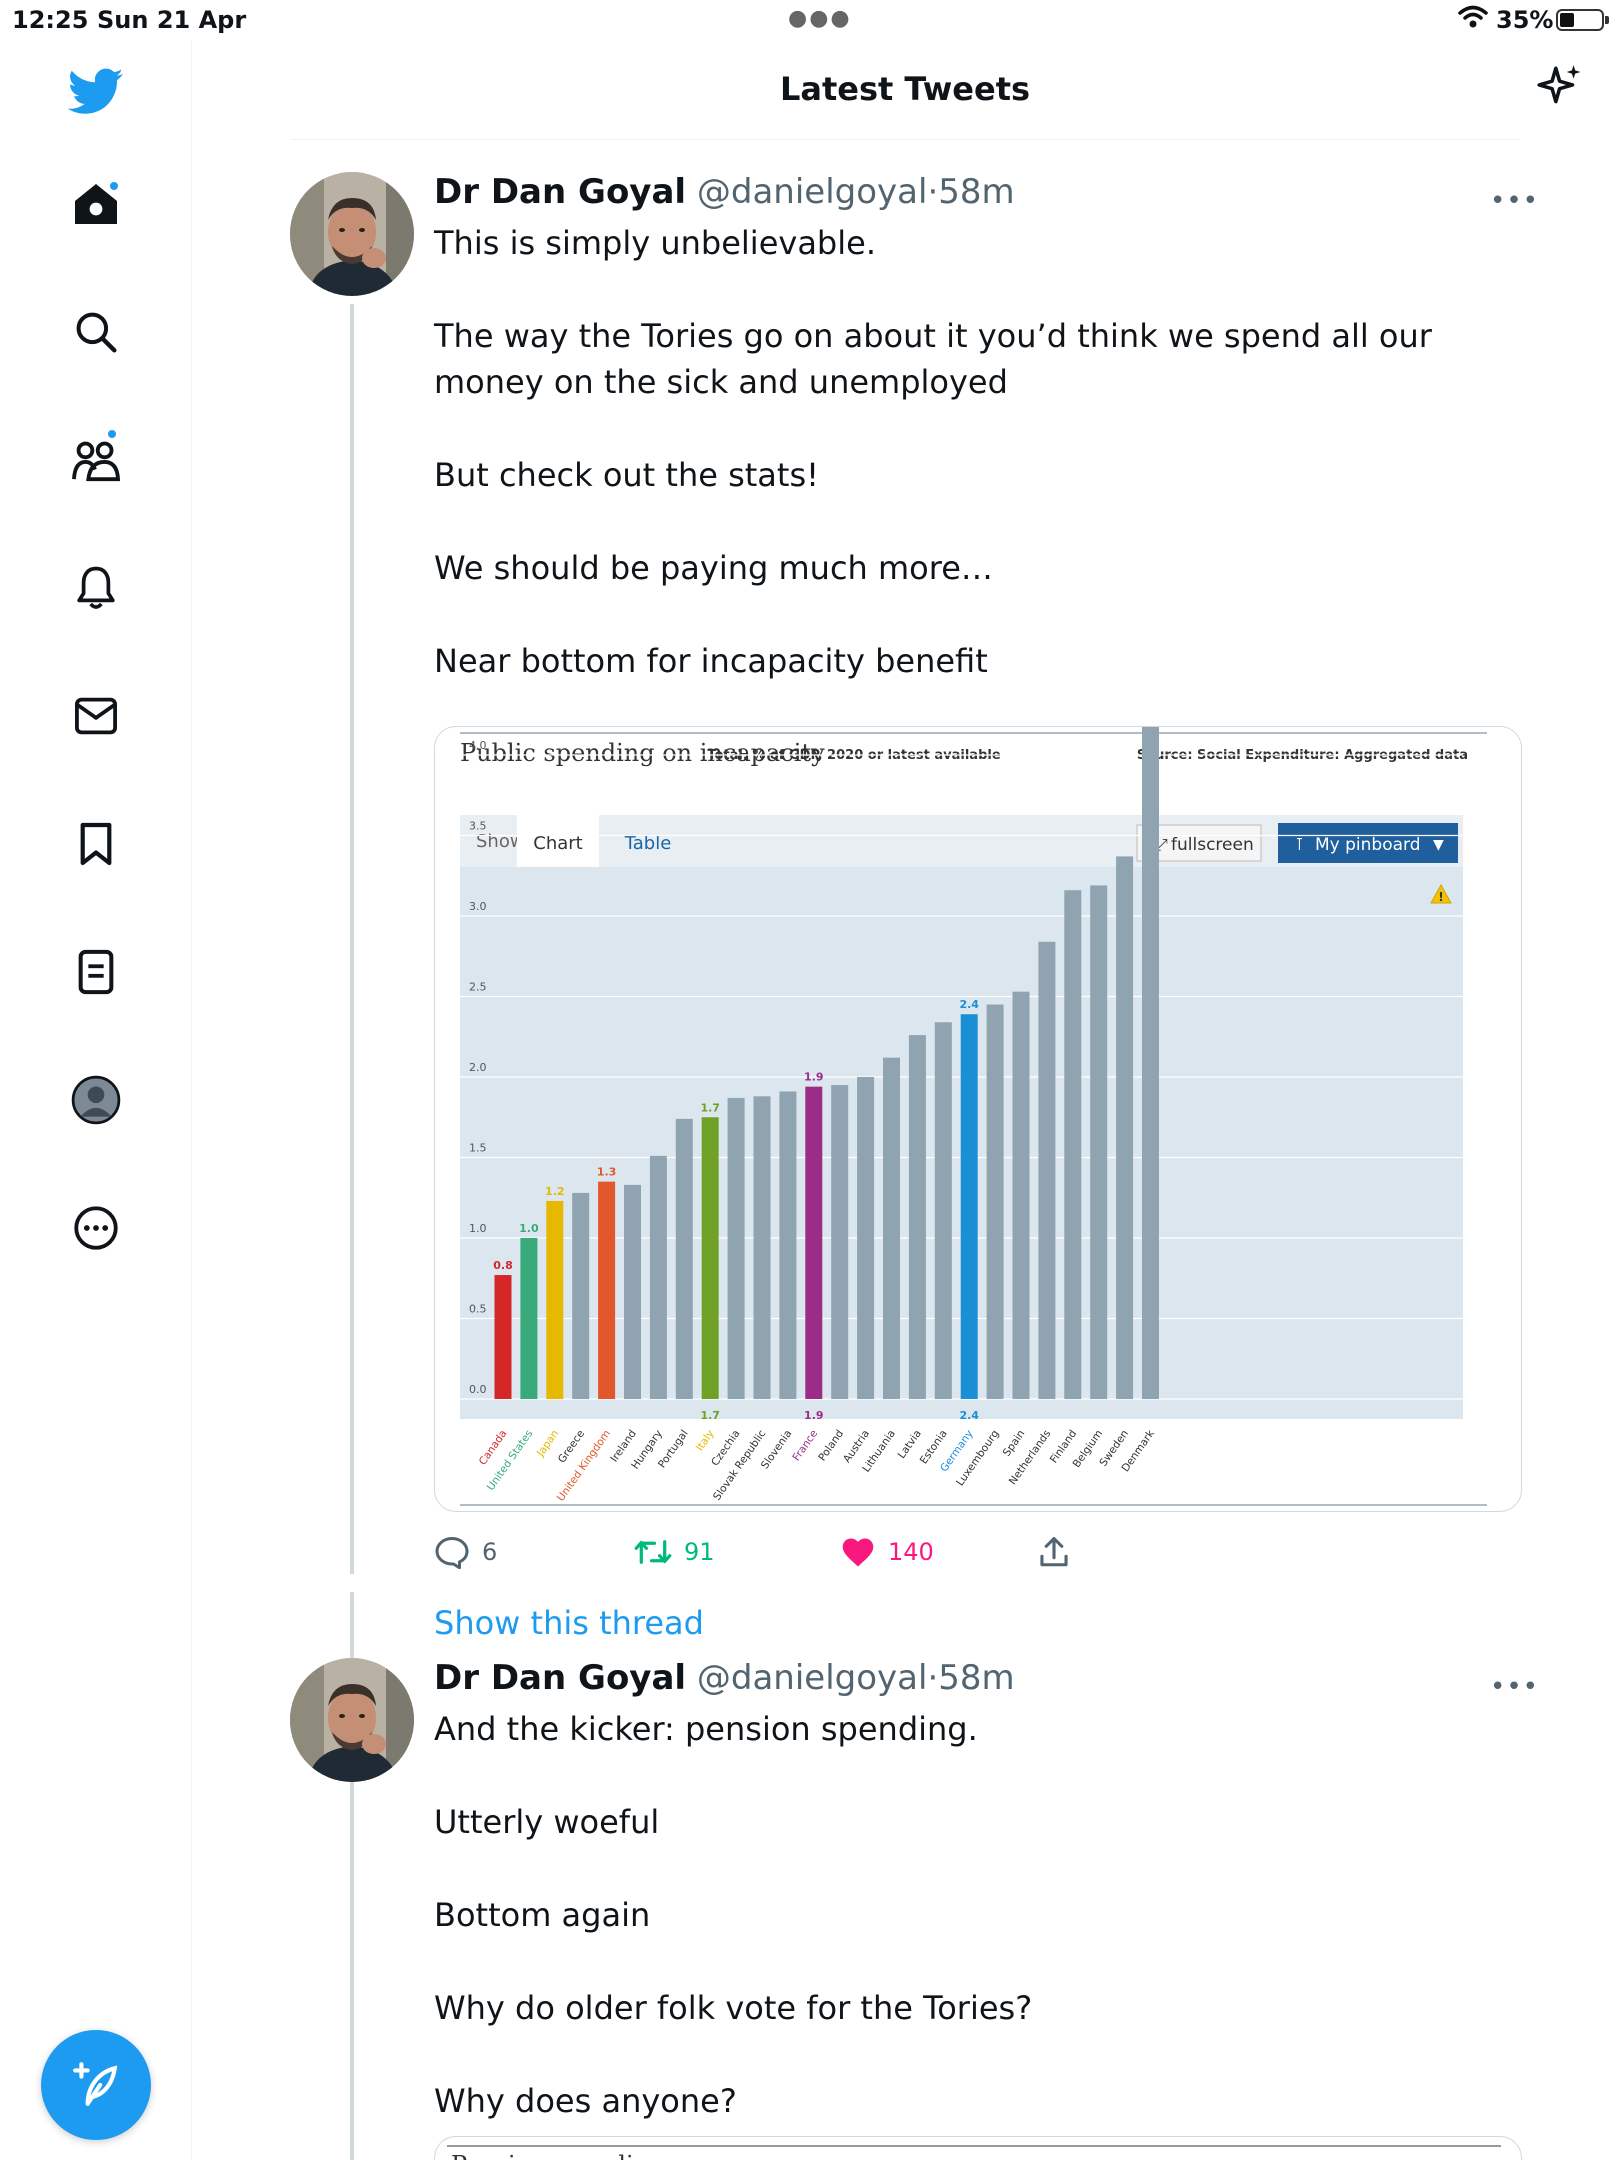 The image size is (1620, 2160). I want to click on heart-icon, so click(858, 1552).